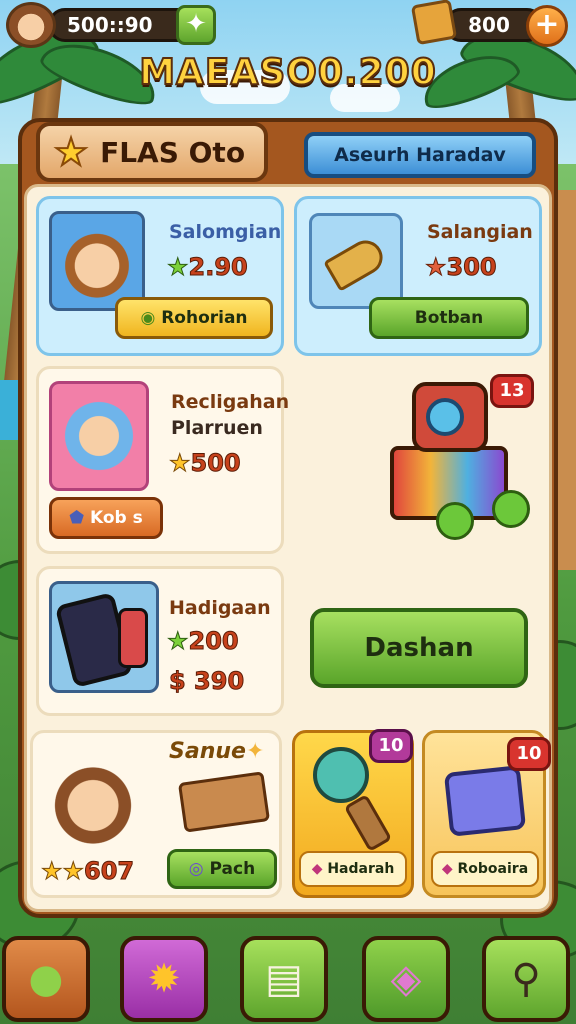 This screenshot has width=576, height=1024. Describe the element at coordinates (196, 869) in the screenshot. I see `swirl-icon: ◎` at that location.